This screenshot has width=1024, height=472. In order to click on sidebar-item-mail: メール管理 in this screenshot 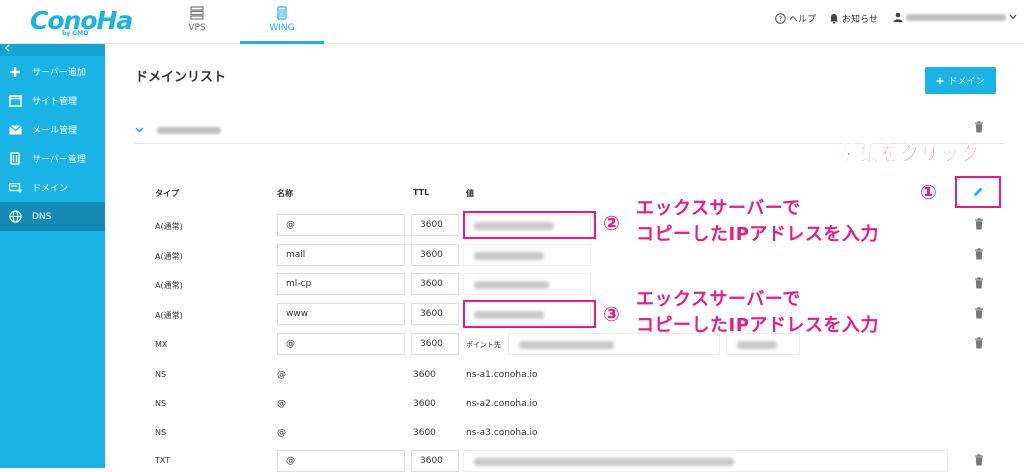, I will do `click(52, 129)`.